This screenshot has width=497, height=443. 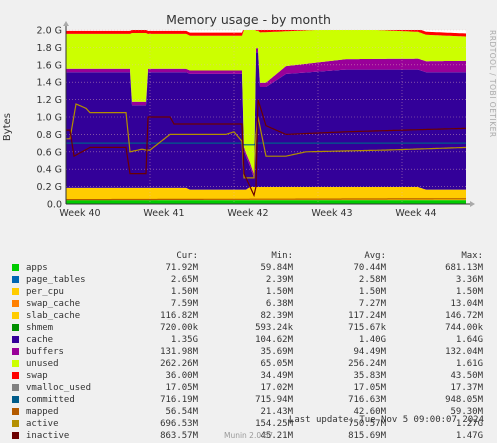 What do you see at coordinates (369, 388) in the screenshot?
I see `legend-avg-value: 17.05M` at bounding box center [369, 388].